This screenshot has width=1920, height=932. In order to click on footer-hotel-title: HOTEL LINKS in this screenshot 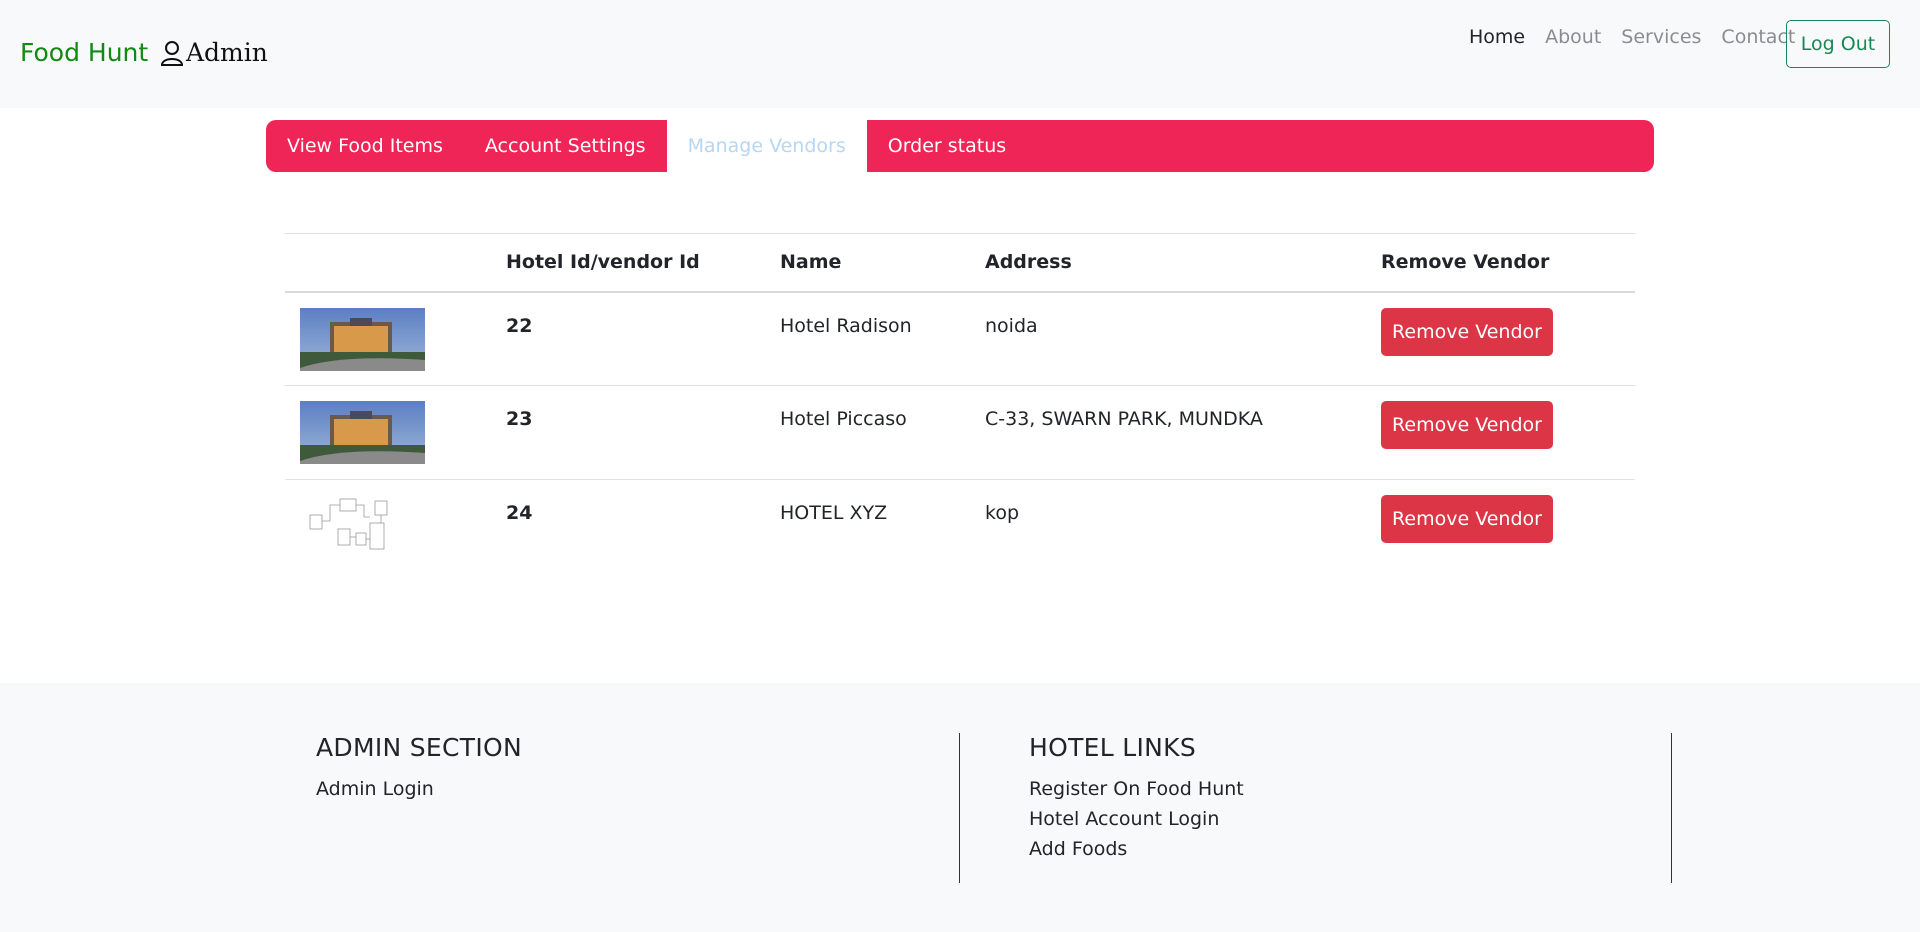, I will do `click(1112, 747)`.